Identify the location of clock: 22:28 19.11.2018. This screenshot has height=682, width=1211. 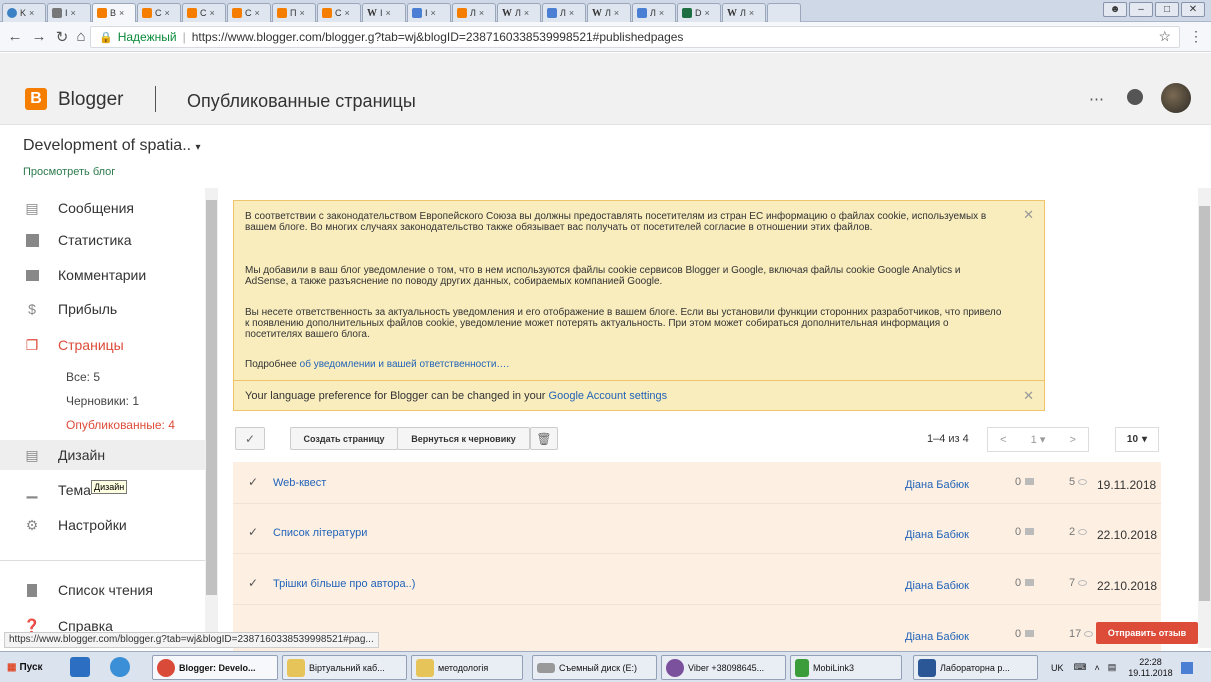
(1150, 668).